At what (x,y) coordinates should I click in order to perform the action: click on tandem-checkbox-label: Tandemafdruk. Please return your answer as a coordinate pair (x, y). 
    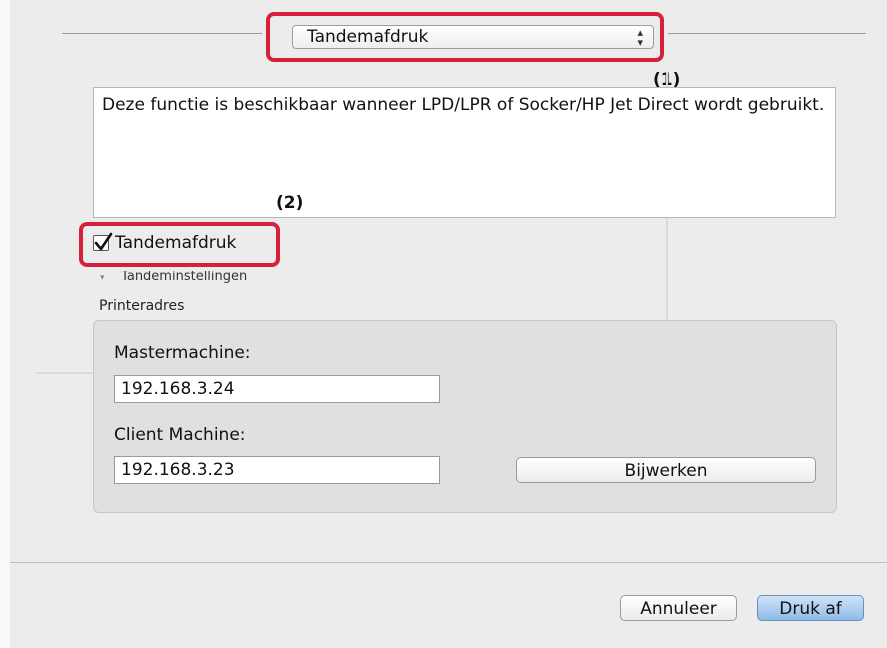
    Looking at the image, I should click on (175, 243).